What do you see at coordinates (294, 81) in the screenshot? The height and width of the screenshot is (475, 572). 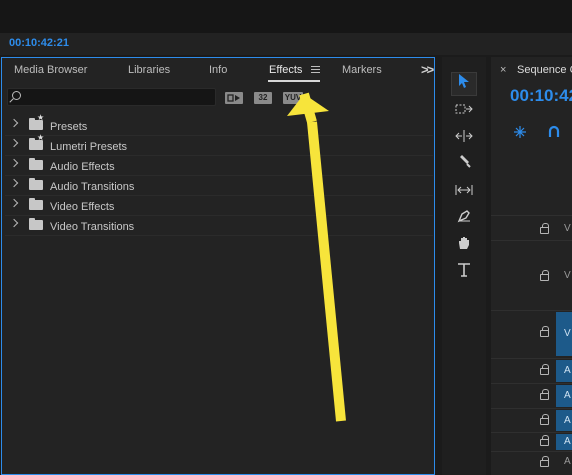 I see `active-tab-indicator` at bounding box center [294, 81].